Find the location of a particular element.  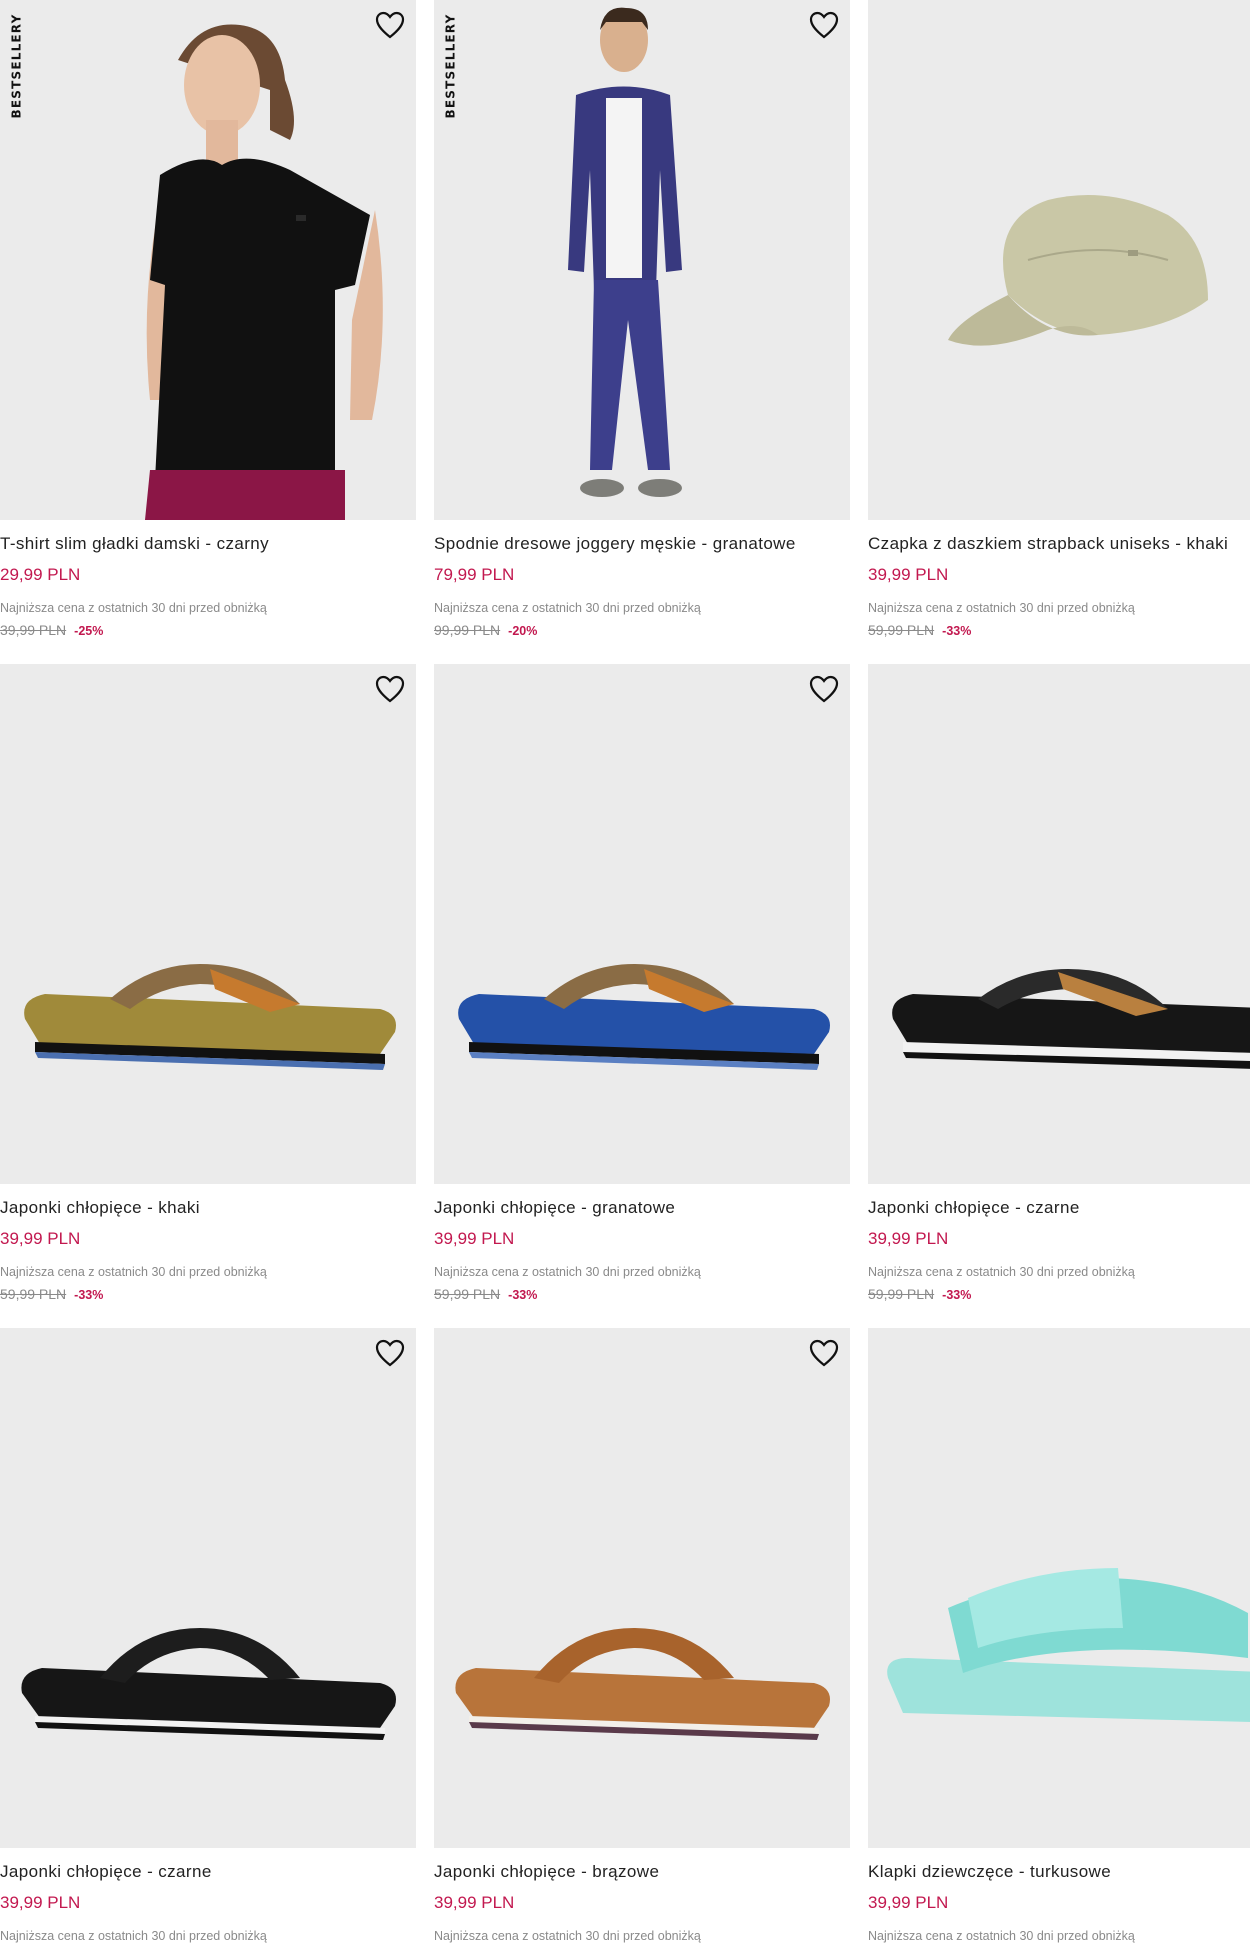

discount-badge: -25% is located at coordinates (89, 631).